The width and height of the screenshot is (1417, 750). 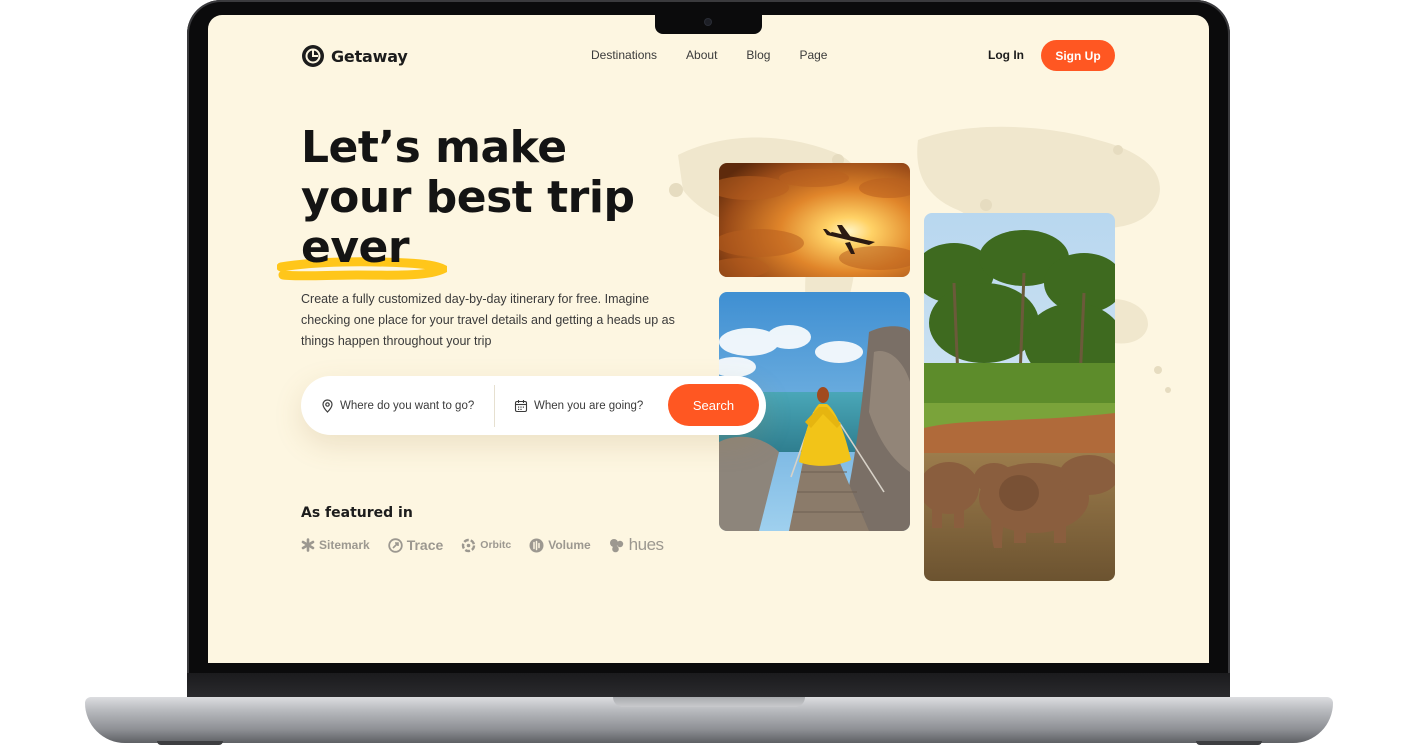 What do you see at coordinates (407, 405) in the screenshot?
I see `destination-placeholder: Where do you want to go?` at bounding box center [407, 405].